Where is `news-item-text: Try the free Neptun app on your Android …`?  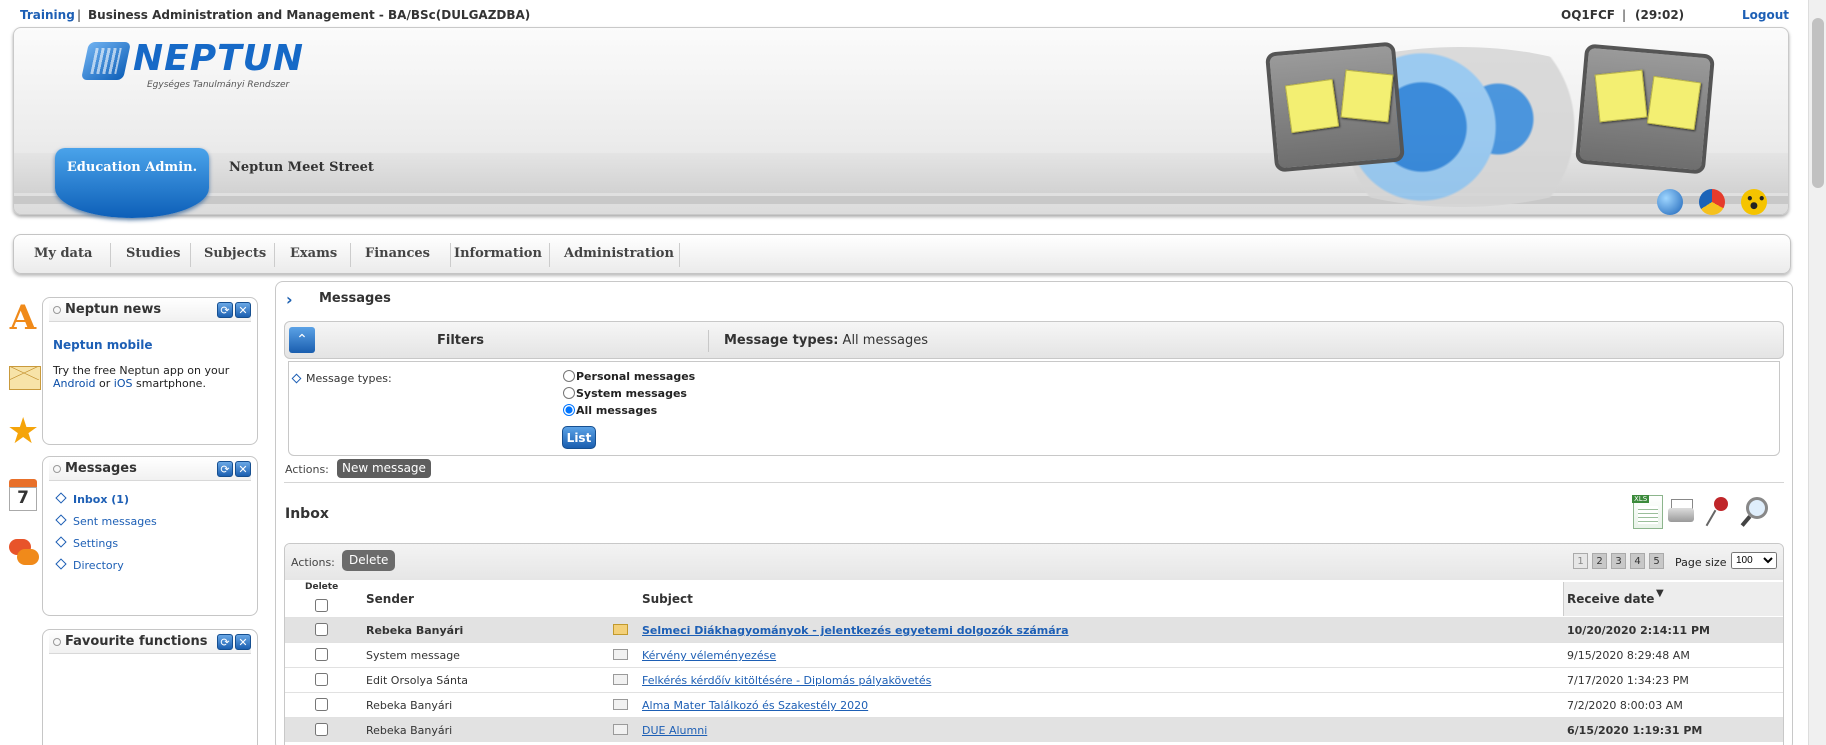
news-item-text: Try the free Neptun app on your Android … is located at coordinates (153, 377).